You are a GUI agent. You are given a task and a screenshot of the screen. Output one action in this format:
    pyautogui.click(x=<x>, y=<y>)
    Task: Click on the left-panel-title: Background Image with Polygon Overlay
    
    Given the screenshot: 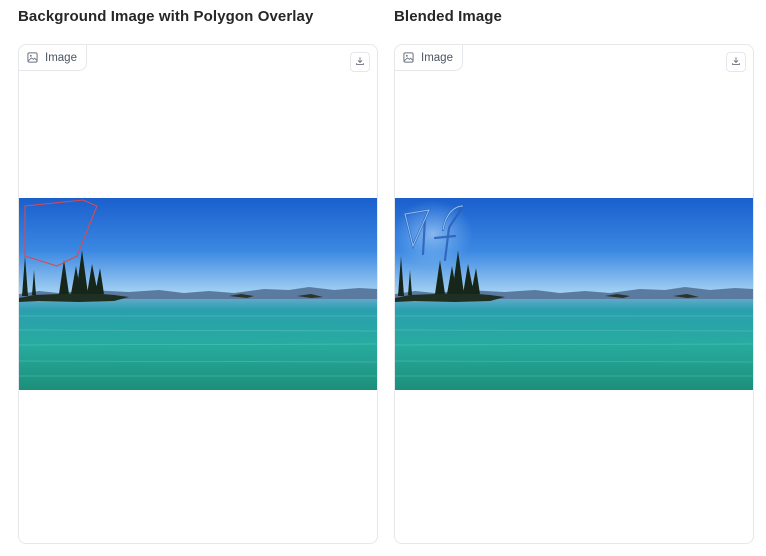 What is the action you would take?
    pyautogui.click(x=166, y=16)
    